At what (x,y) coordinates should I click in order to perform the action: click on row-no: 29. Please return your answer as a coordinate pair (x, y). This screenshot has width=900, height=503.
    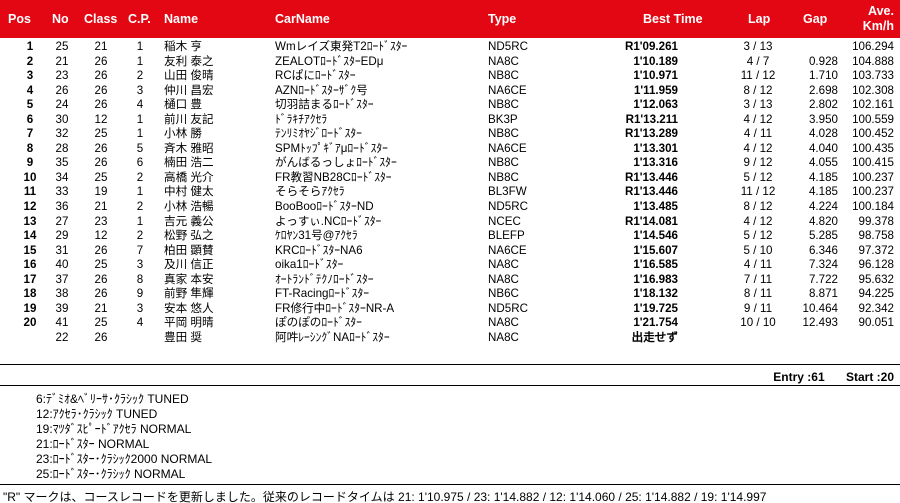
    Looking at the image, I should click on (62, 236).